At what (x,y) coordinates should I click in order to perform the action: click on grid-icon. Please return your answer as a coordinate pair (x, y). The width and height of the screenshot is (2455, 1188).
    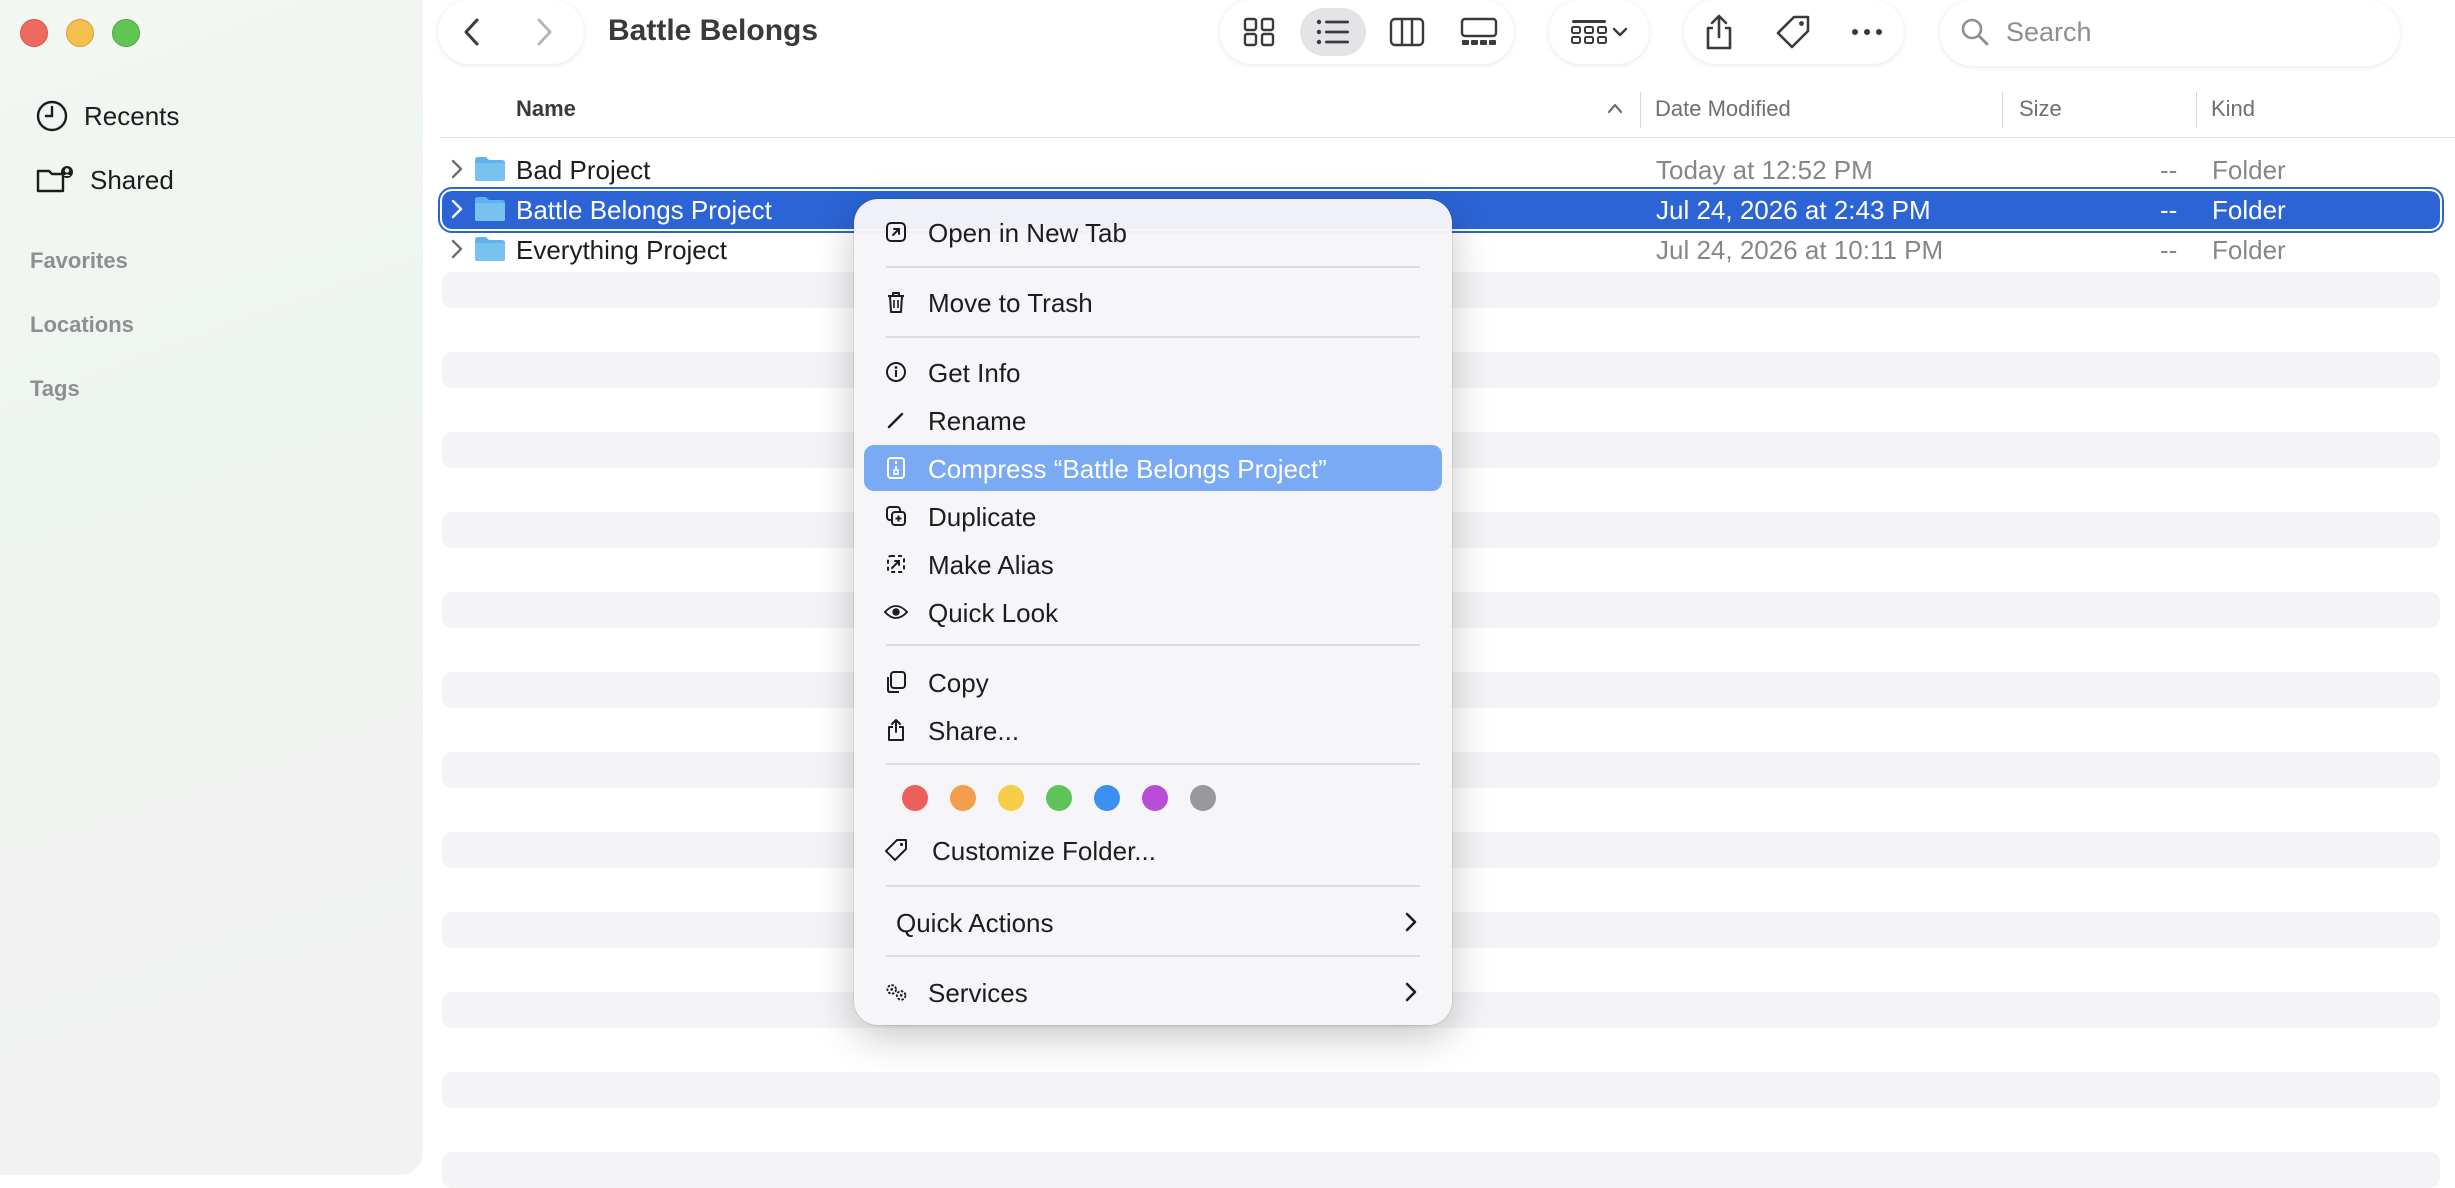
    Looking at the image, I should click on (1259, 32).